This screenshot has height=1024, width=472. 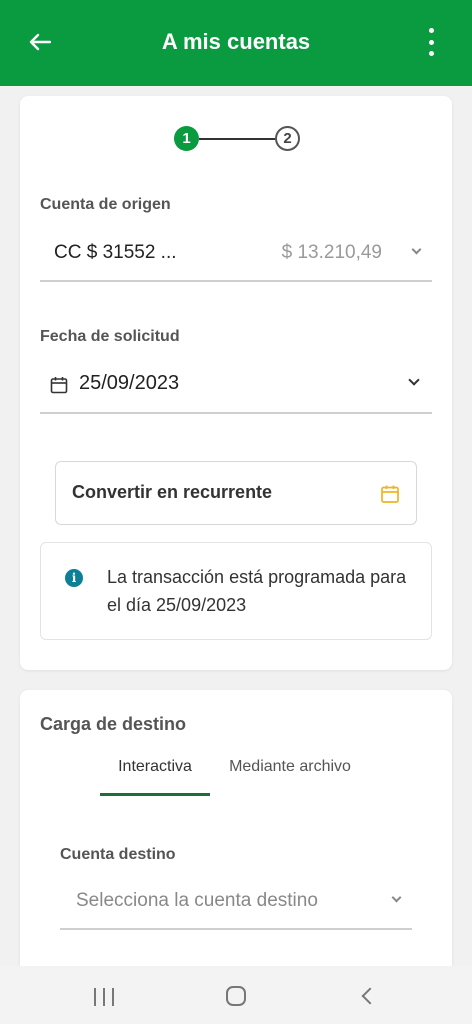 I want to click on request-date-label: Fecha de solicitud, so click(x=110, y=336).